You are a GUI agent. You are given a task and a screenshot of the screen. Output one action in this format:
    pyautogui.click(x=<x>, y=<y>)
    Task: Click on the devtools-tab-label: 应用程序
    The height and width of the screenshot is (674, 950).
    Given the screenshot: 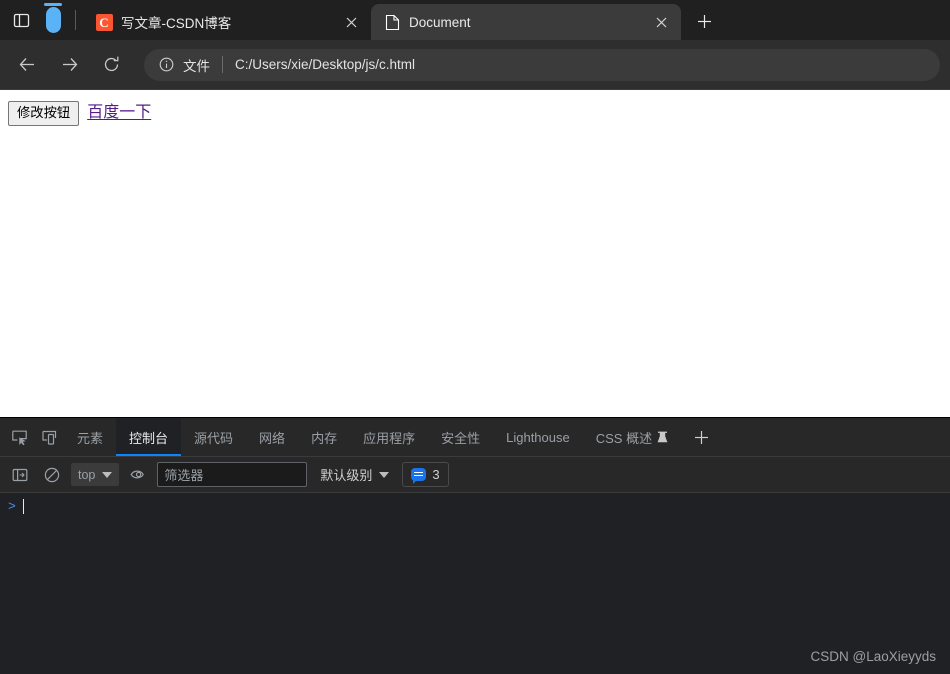 What is the action you would take?
    pyautogui.click(x=389, y=438)
    